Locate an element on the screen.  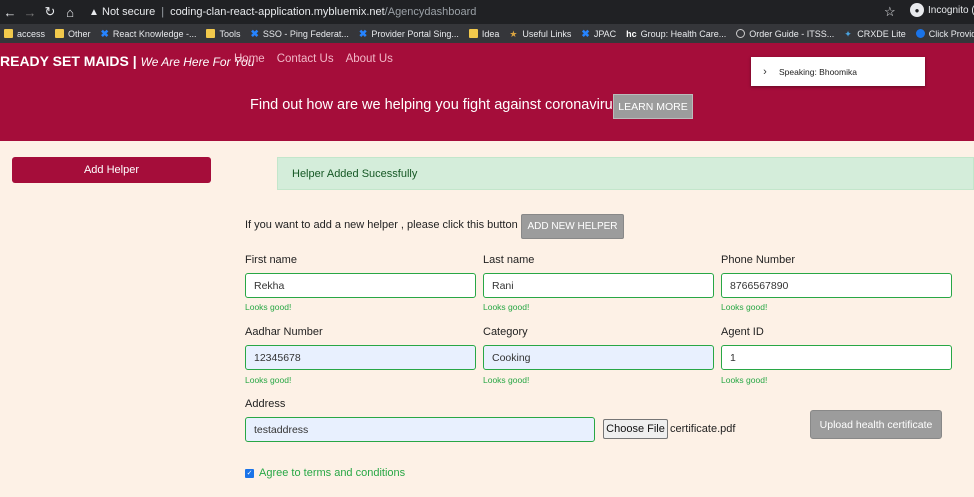
terms-checkbox-row: ✓ Agree to terms and conditions is located at coordinates (325, 473).